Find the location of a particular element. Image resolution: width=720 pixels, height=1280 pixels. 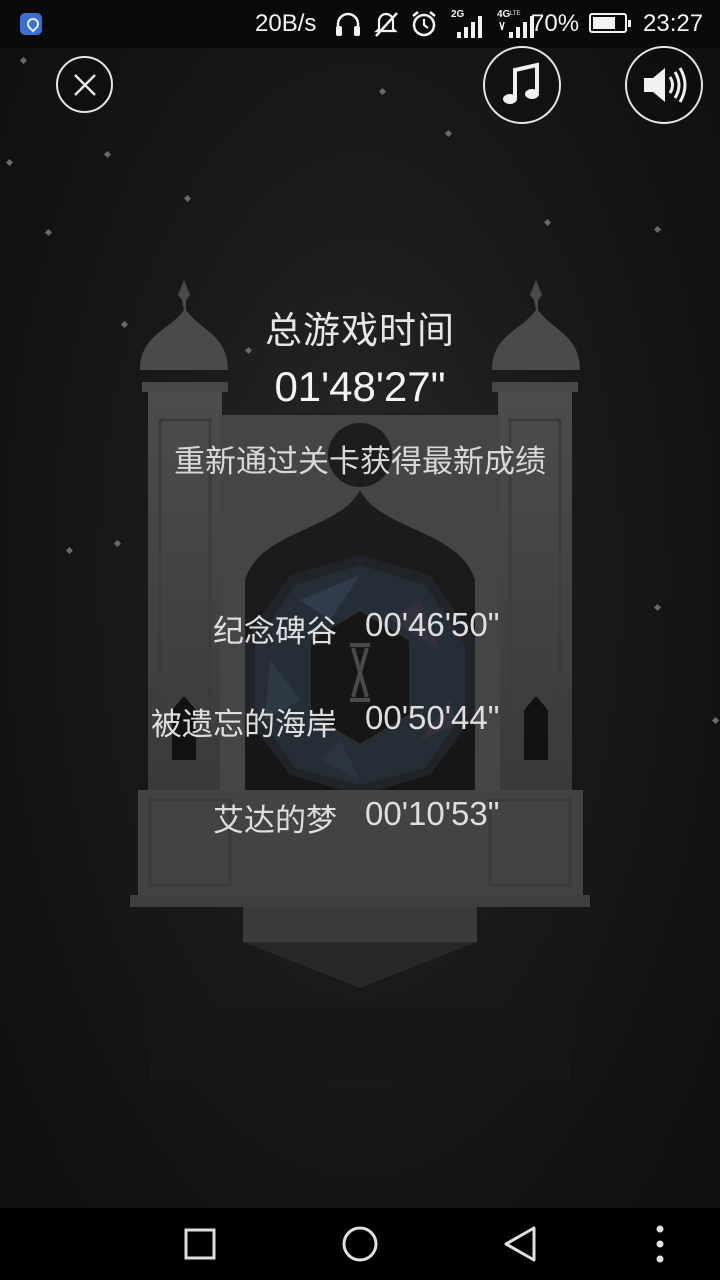

home-button is located at coordinates (360, 1244).